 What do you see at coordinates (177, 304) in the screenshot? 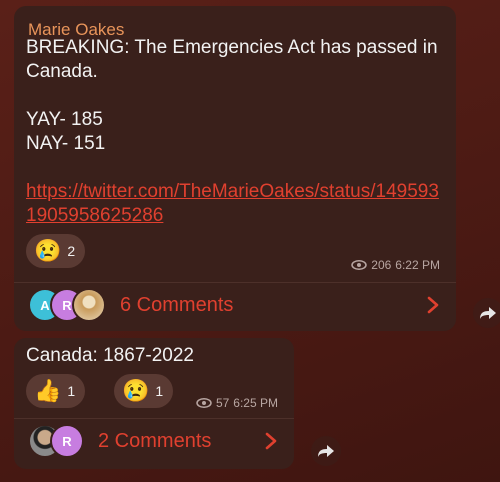
I see `comments-label: 6 Comments` at bounding box center [177, 304].